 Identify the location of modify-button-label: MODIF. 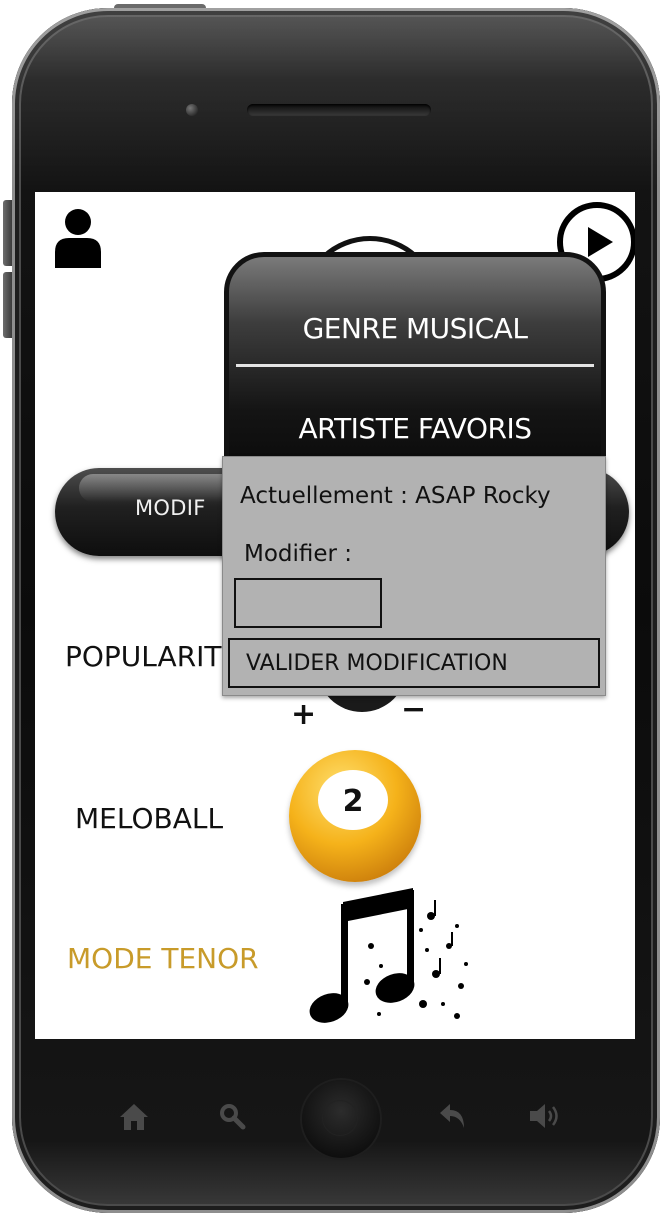
(170, 508).